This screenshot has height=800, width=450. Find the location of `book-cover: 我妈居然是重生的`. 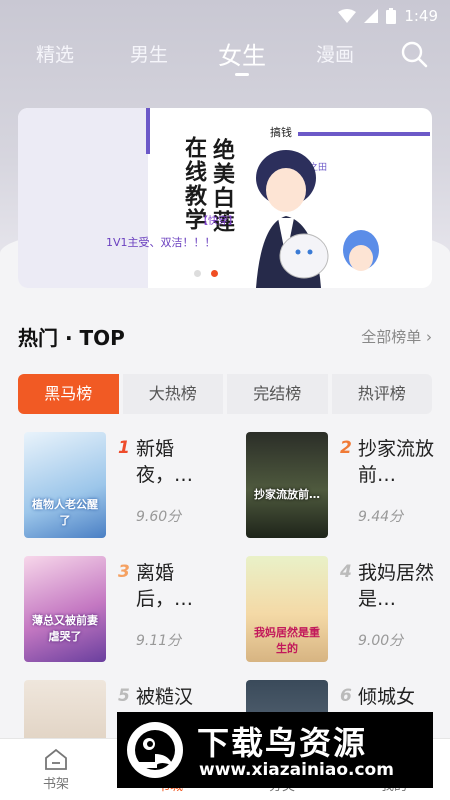

book-cover: 我妈居然是重生的 is located at coordinates (287, 609).